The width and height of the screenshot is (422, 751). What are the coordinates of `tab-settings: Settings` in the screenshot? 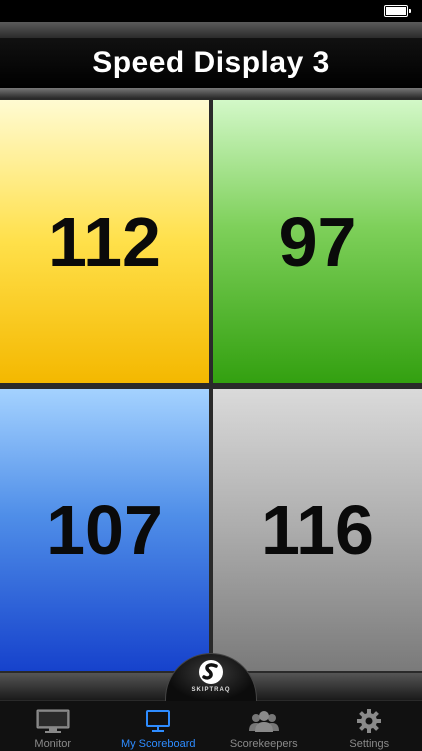 It's located at (369, 726).